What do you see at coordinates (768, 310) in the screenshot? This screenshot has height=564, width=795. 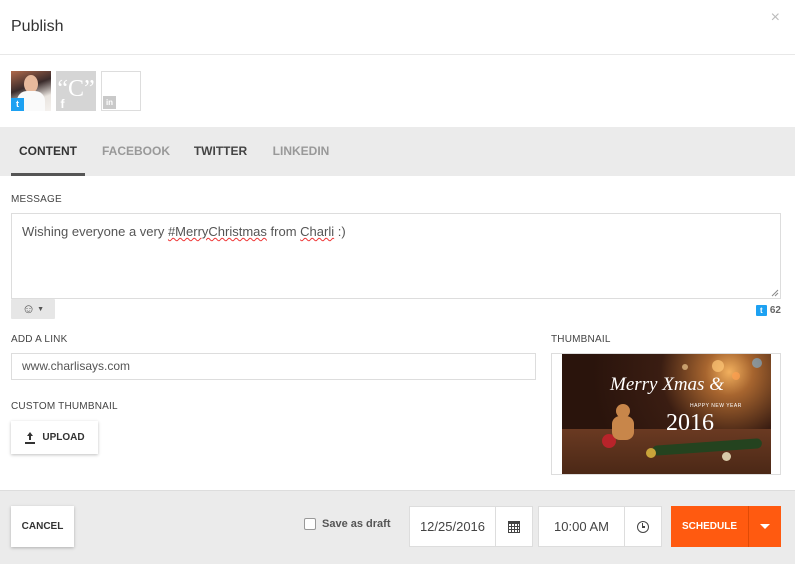 I see `twitter-char-count: t 62` at bounding box center [768, 310].